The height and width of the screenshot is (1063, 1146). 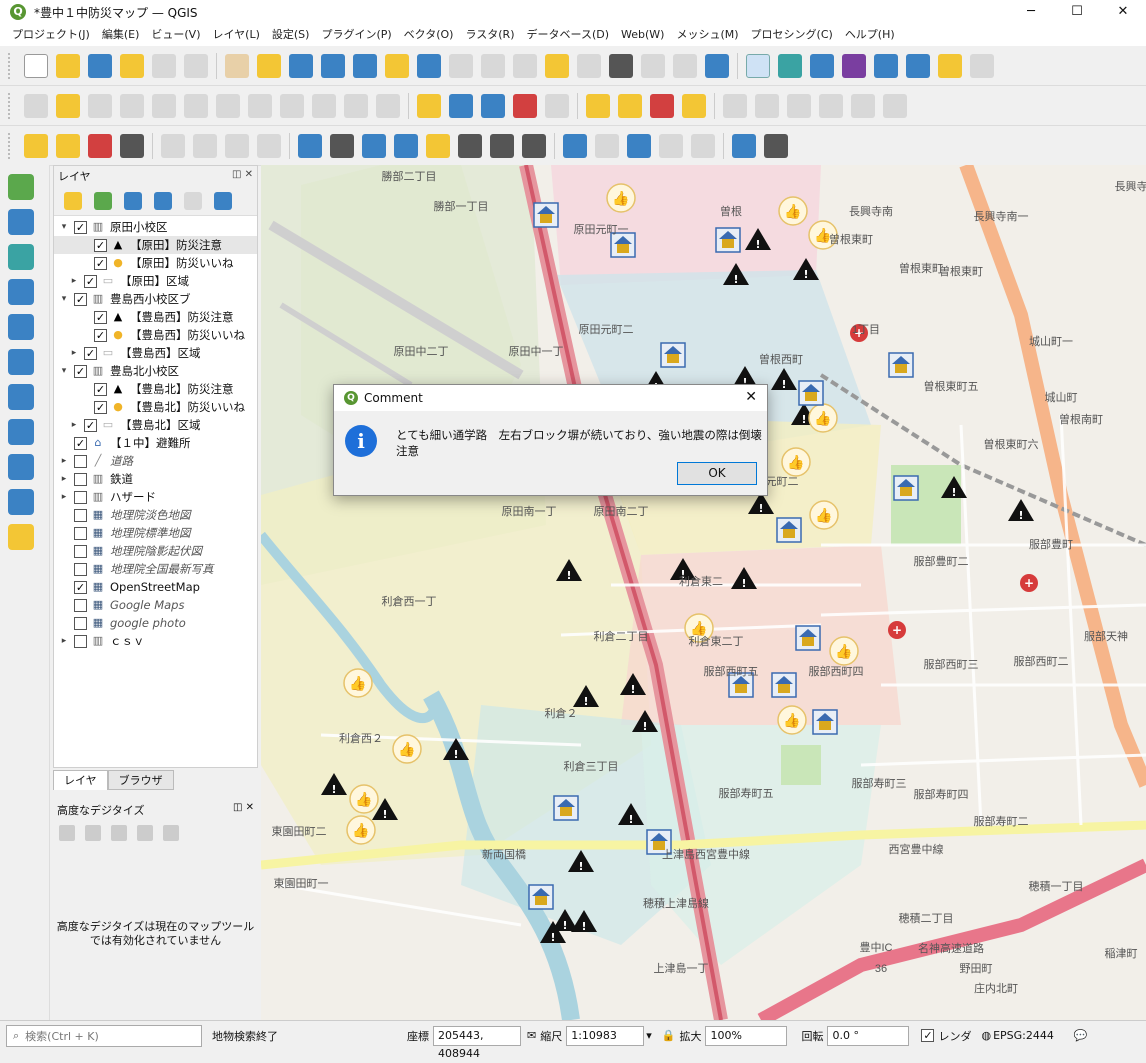 What do you see at coordinates (557, 66) in the screenshot?
I see `new-map-view-icon` at bounding box center [557, 66].